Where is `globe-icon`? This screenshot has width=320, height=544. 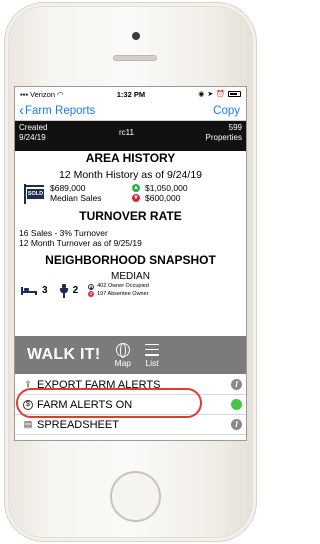
globe-icon is located at coordinates (122, 350).